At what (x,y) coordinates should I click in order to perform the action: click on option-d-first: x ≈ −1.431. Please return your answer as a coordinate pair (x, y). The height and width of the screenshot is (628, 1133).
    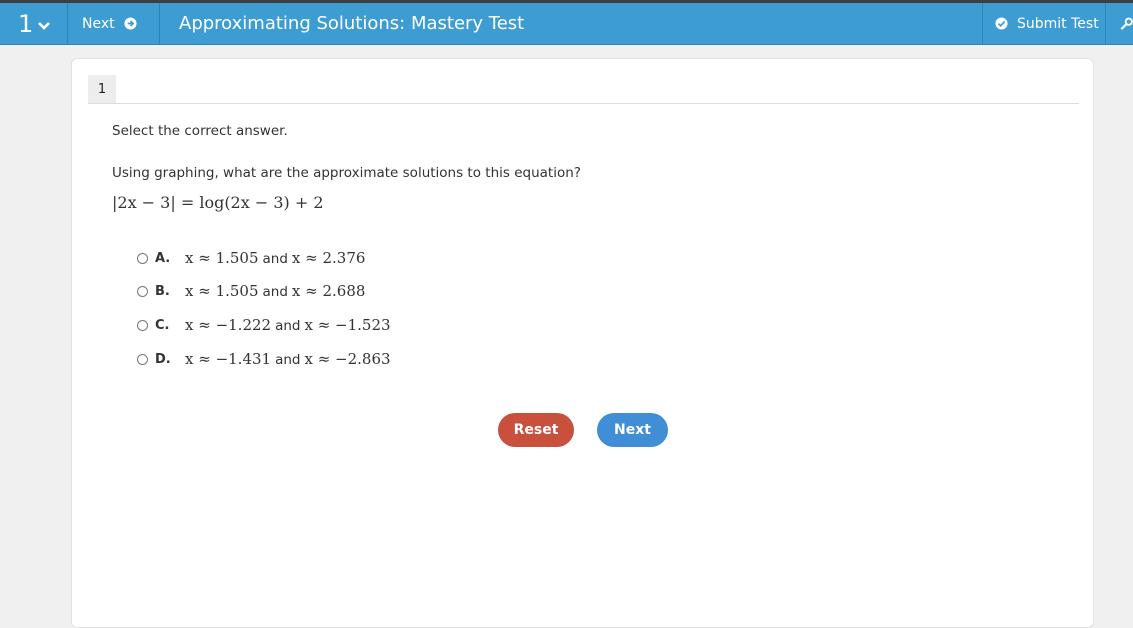
    Looking at the image, I should click on (228, 359).